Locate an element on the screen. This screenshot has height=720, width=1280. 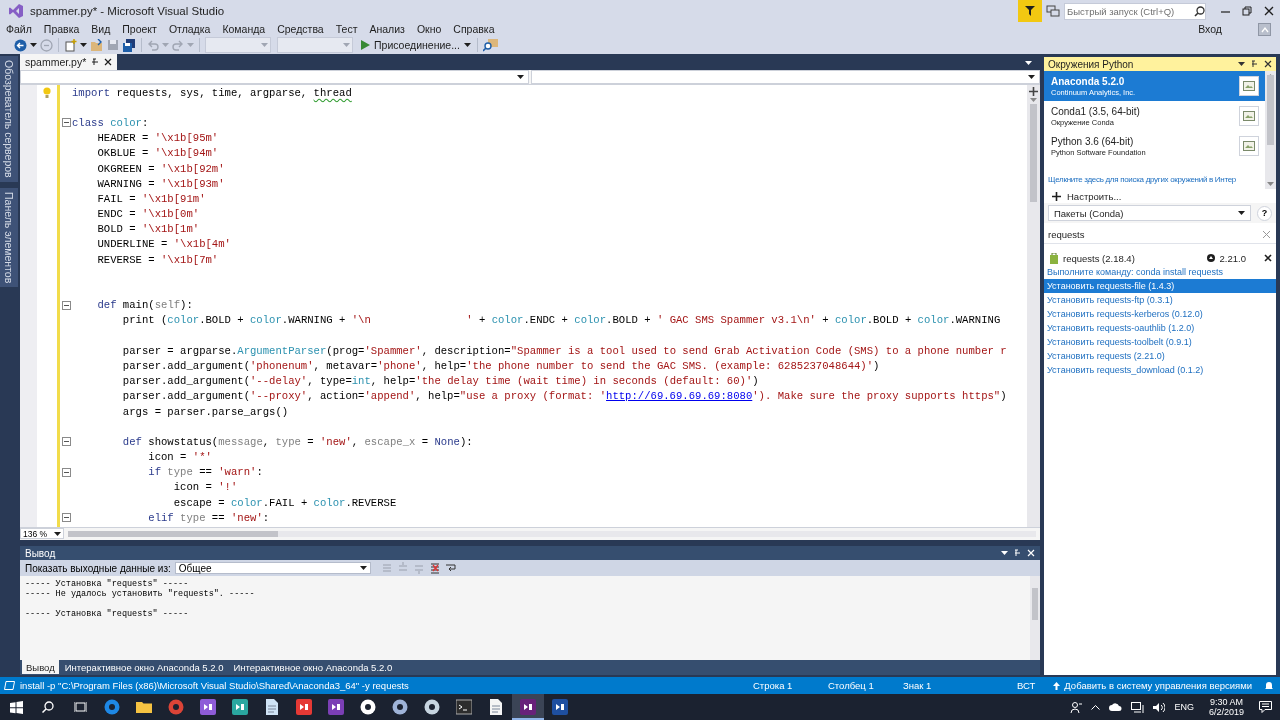
language-indicator: ENG is located at coordinates (1184, 707).